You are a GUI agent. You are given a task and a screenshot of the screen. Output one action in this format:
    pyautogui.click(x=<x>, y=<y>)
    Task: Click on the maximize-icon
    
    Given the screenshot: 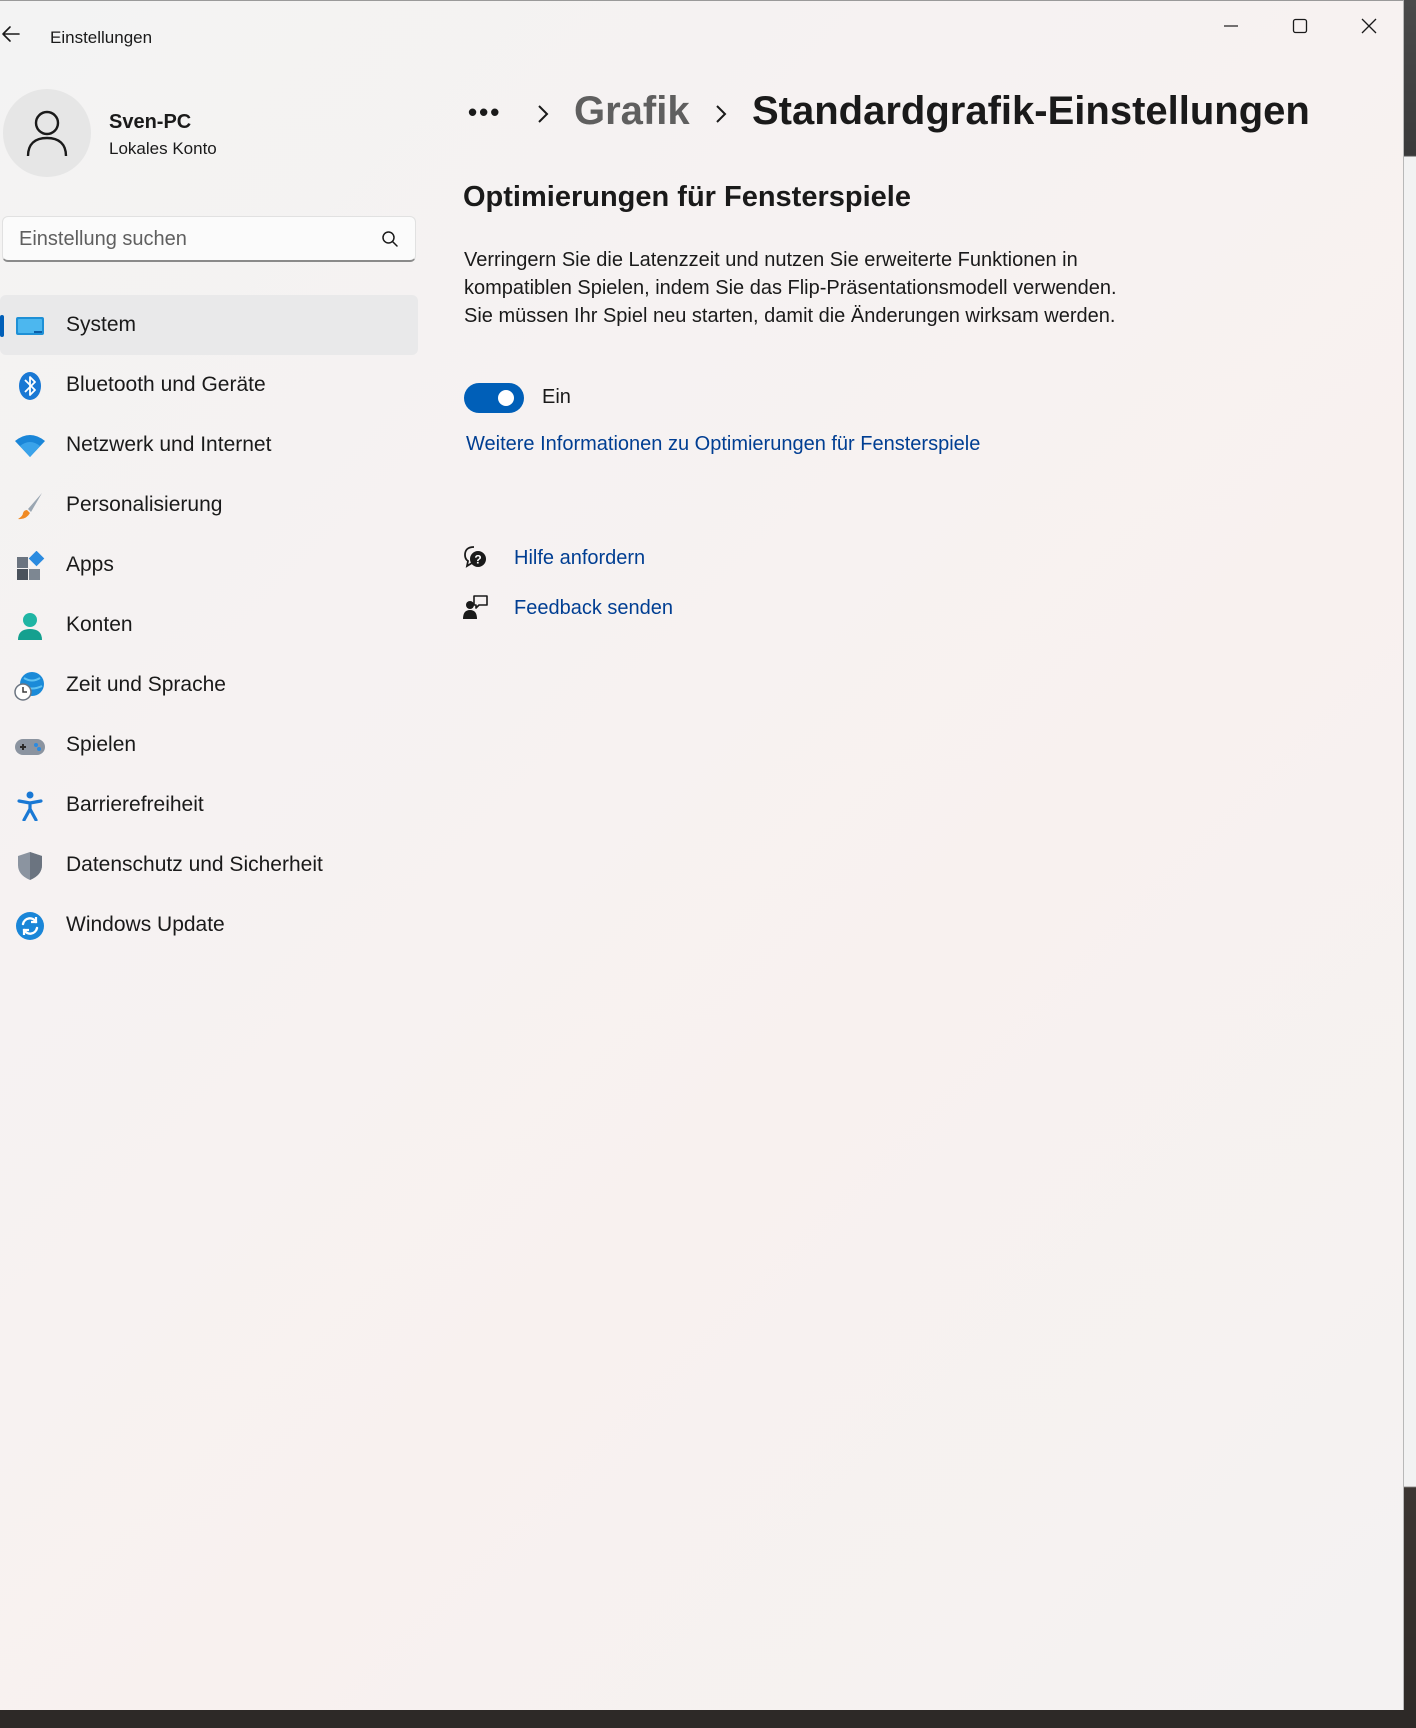 What is the action you would take?
    pyautogui.click(x=1300, y=26)
    